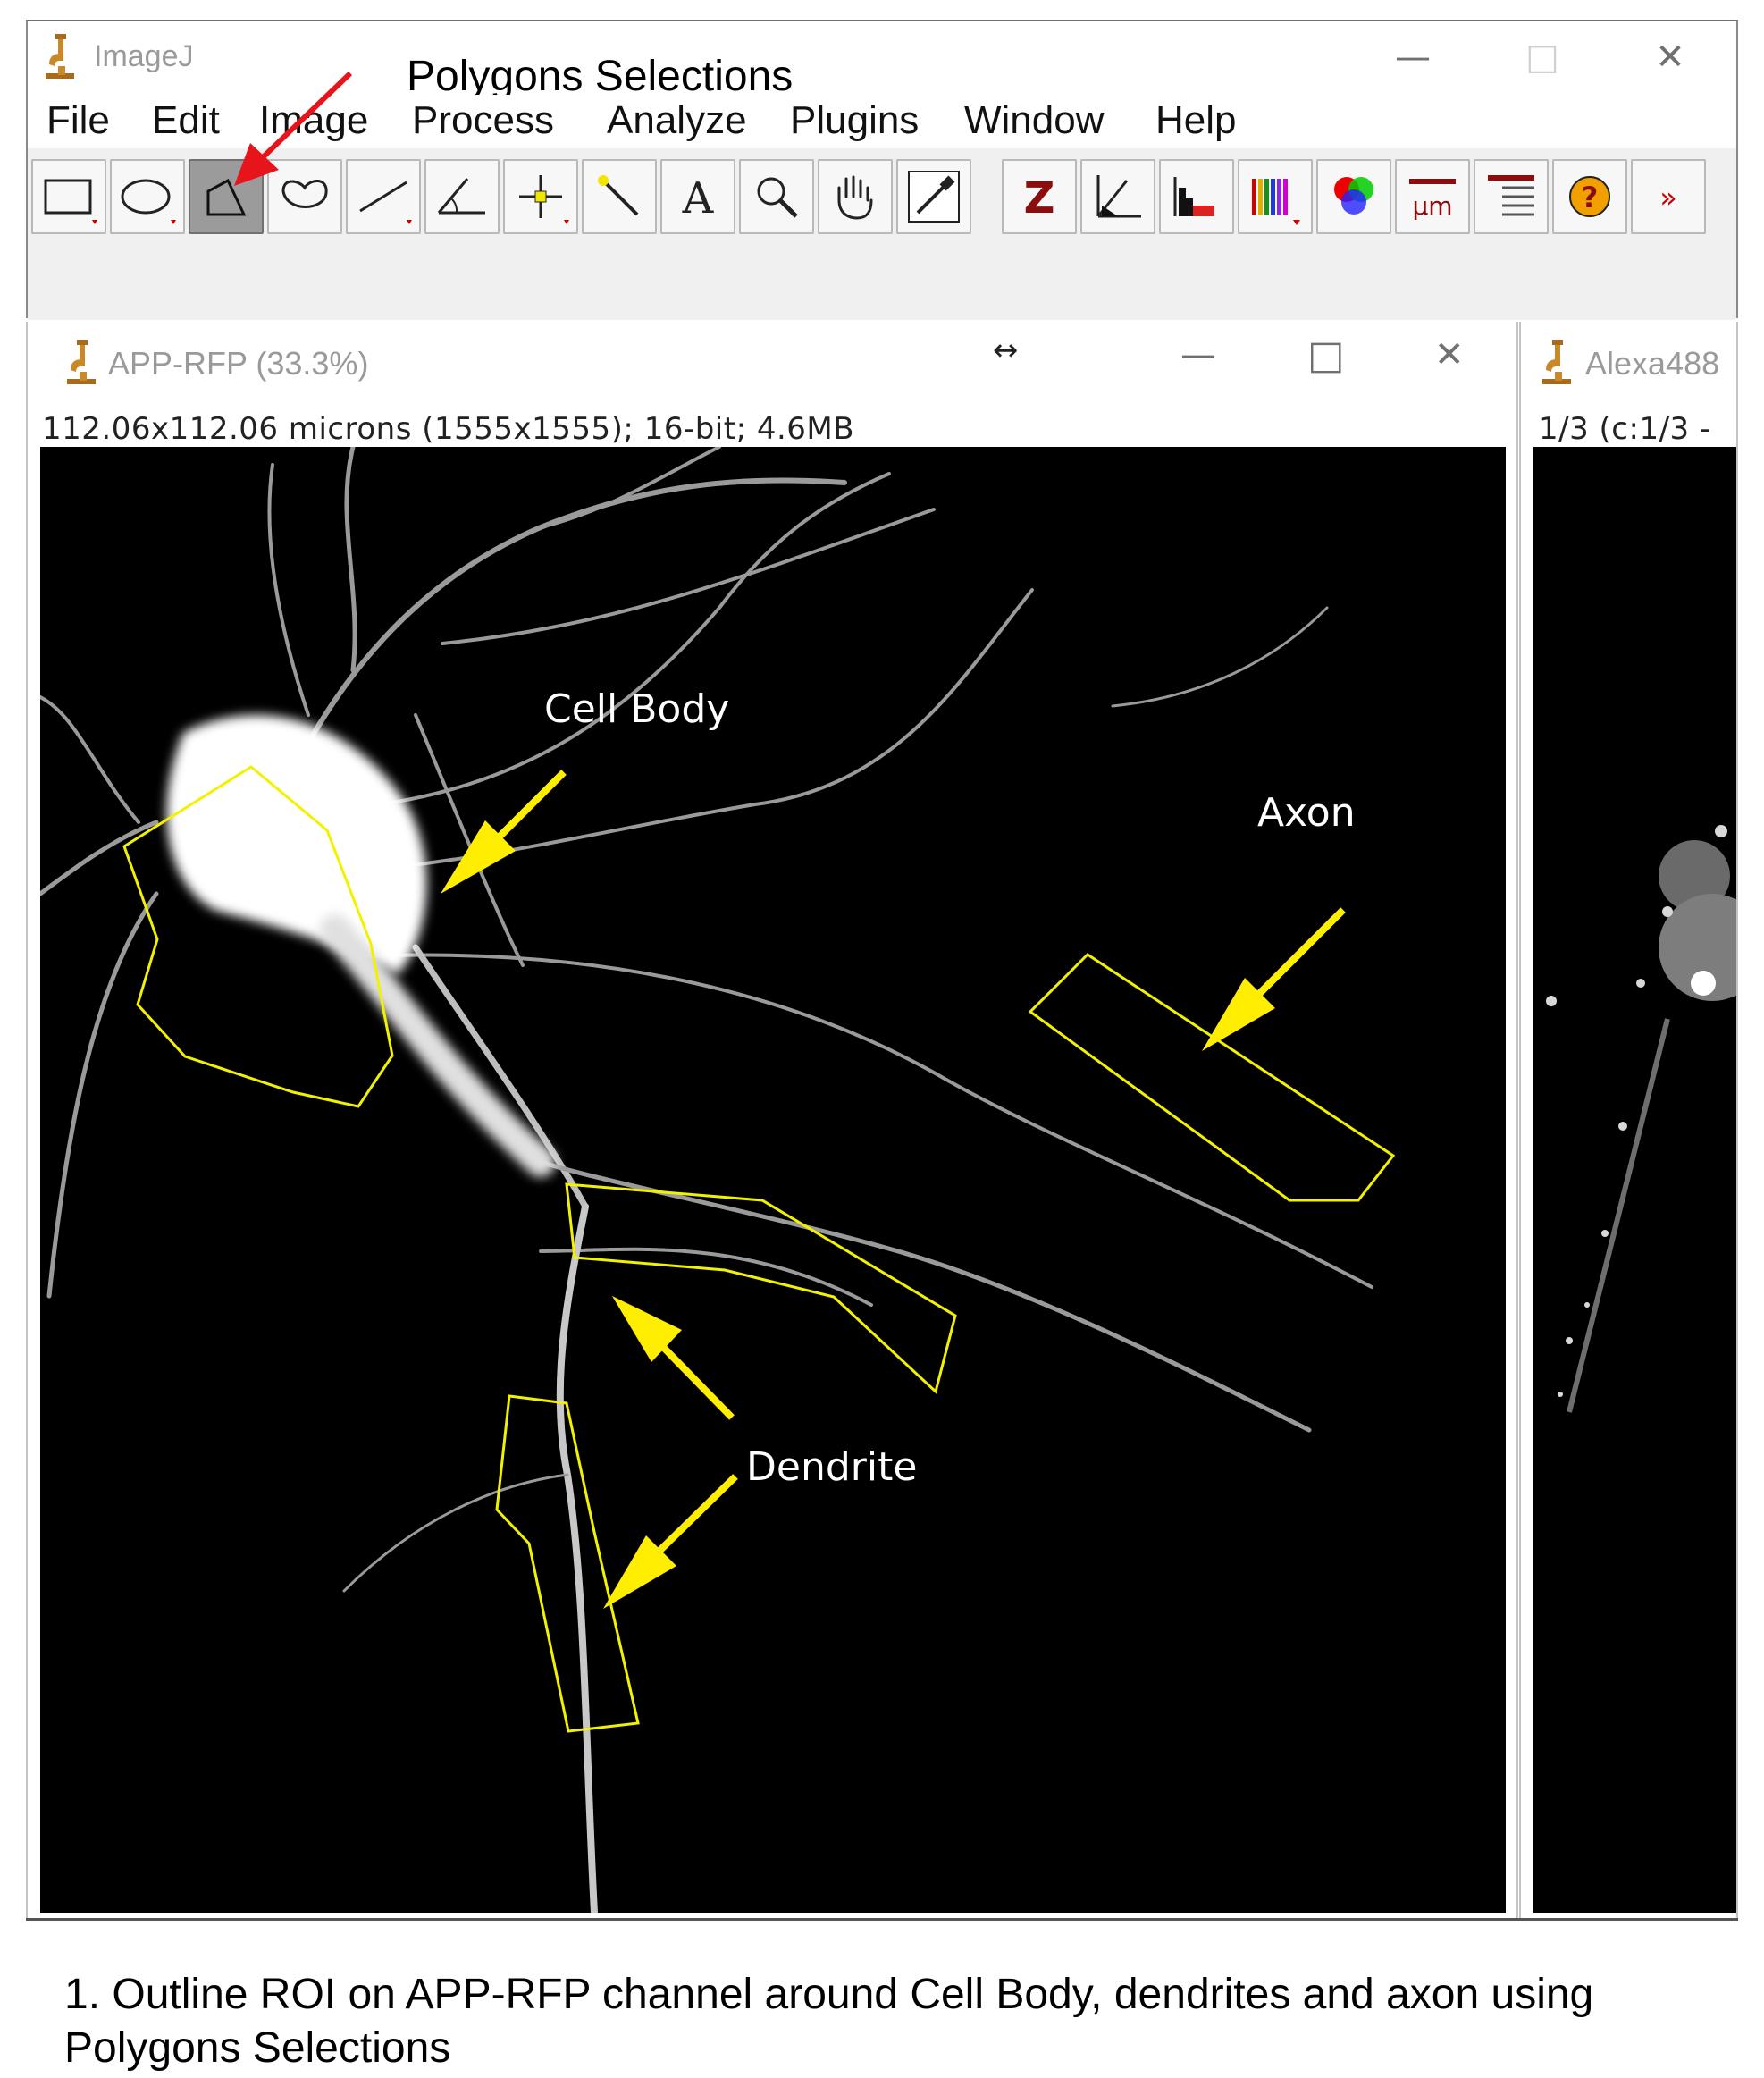 Image resolution: width=1764 pixels, height=2078 pixels. What do you see at coordinates (1652, 363) in the screenshot?
I see `image-window-title: Alexa488` at bounding box center [1652, 363].